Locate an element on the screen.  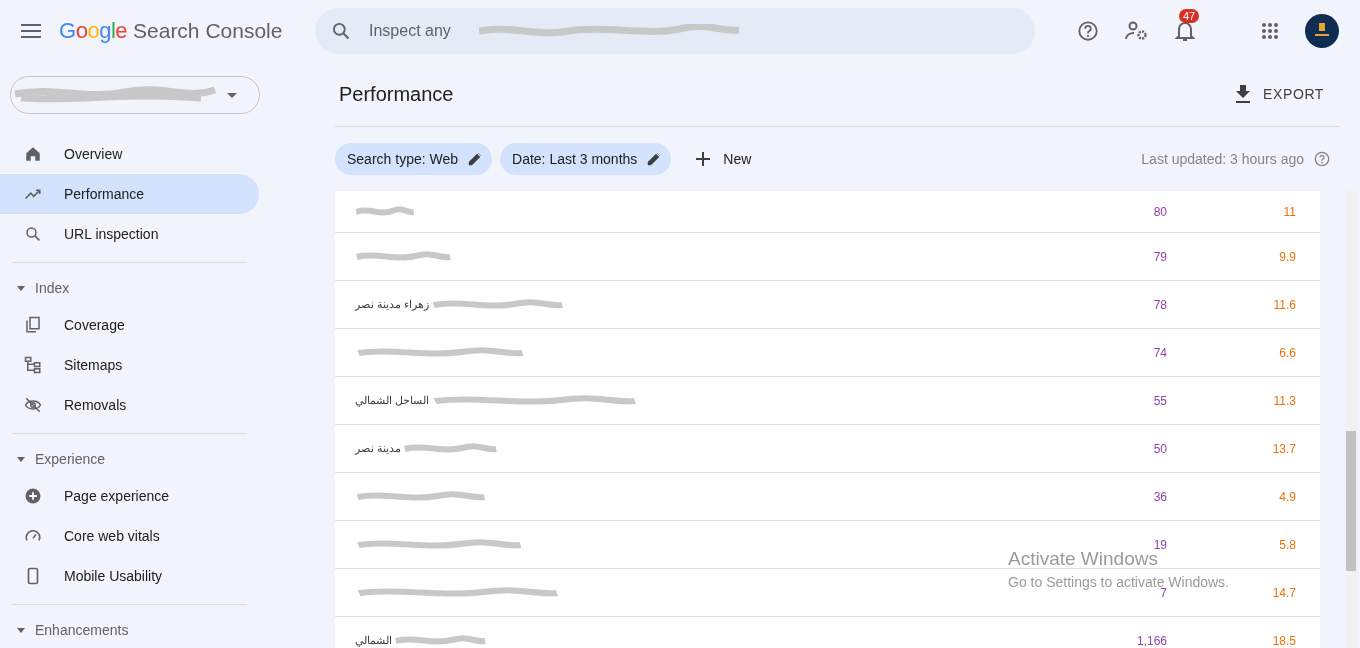
nav-item: Overview is located at coordinates (129, 154).